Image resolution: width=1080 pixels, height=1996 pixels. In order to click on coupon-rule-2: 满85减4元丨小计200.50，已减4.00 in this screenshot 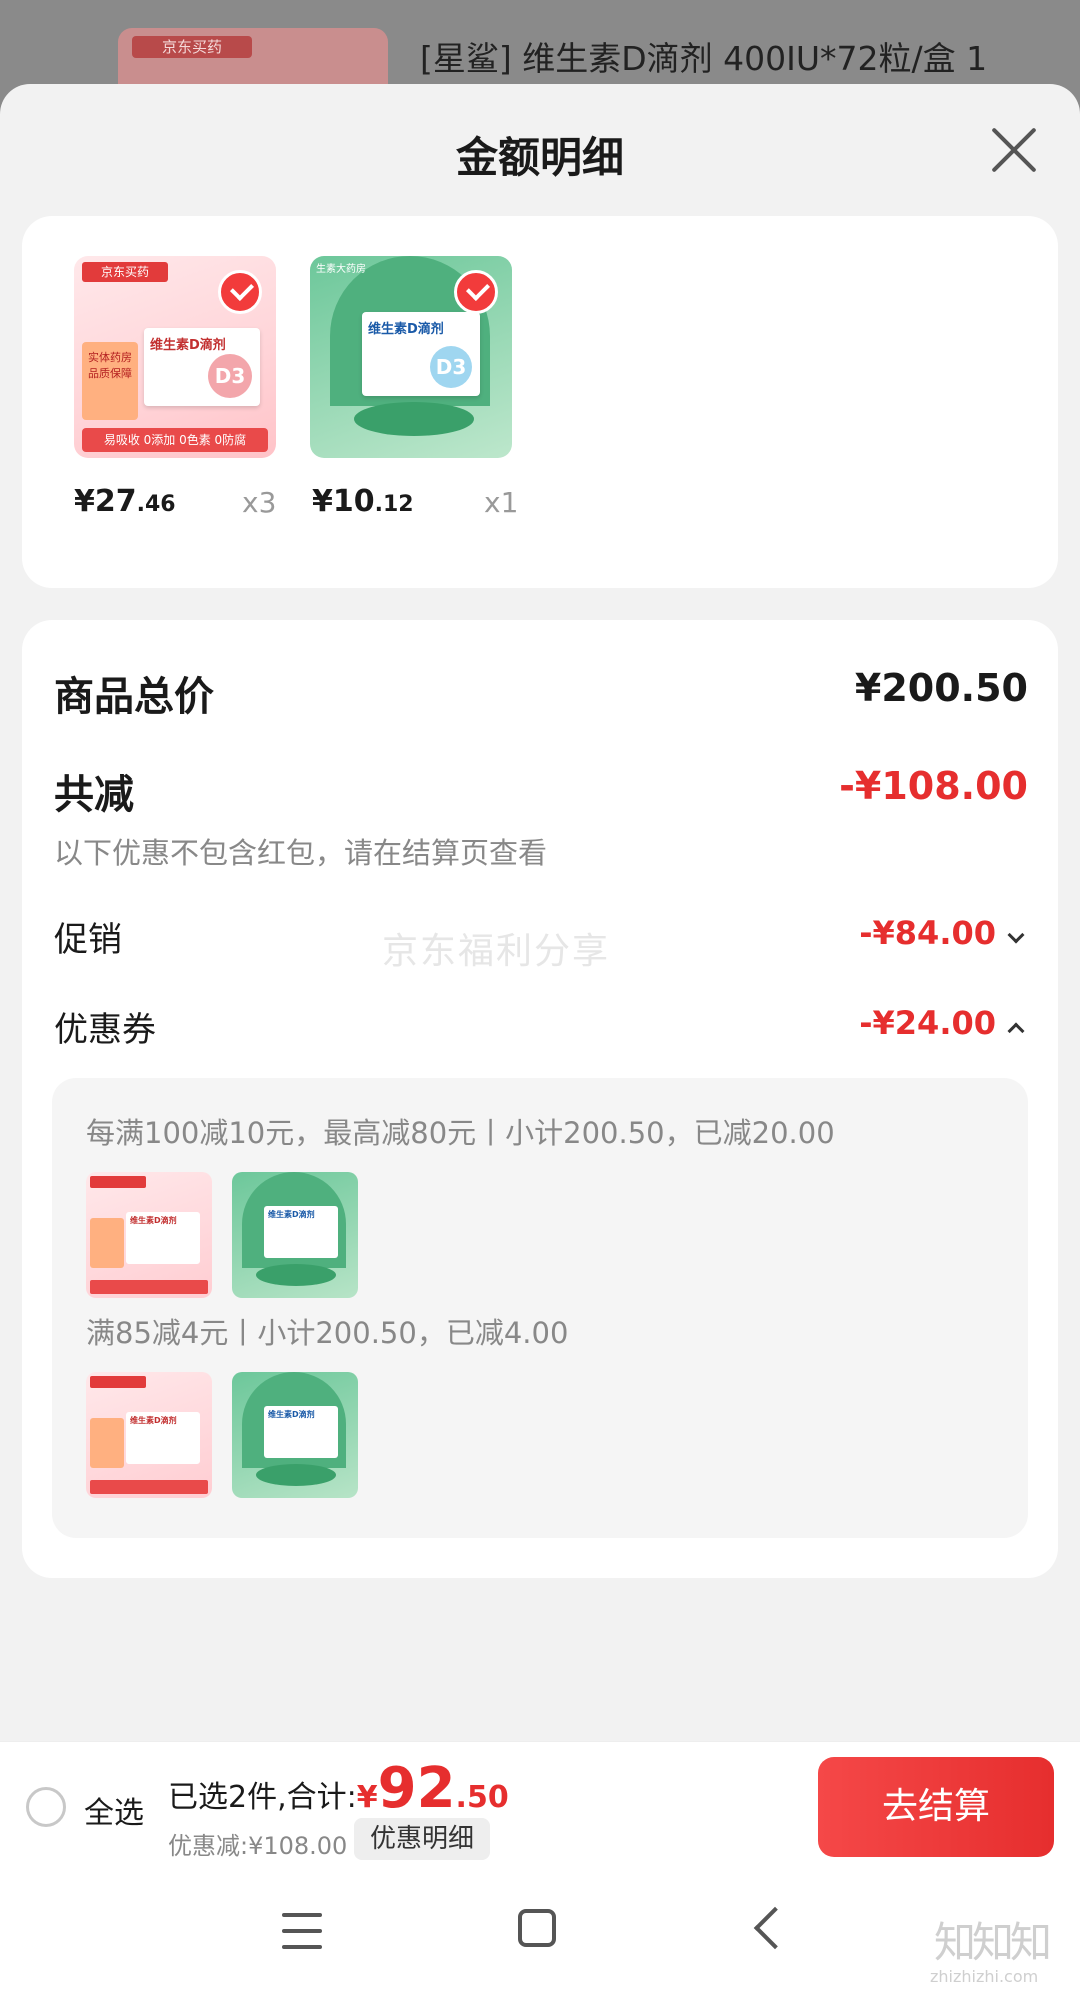, I will do `click(327, 1333)`.